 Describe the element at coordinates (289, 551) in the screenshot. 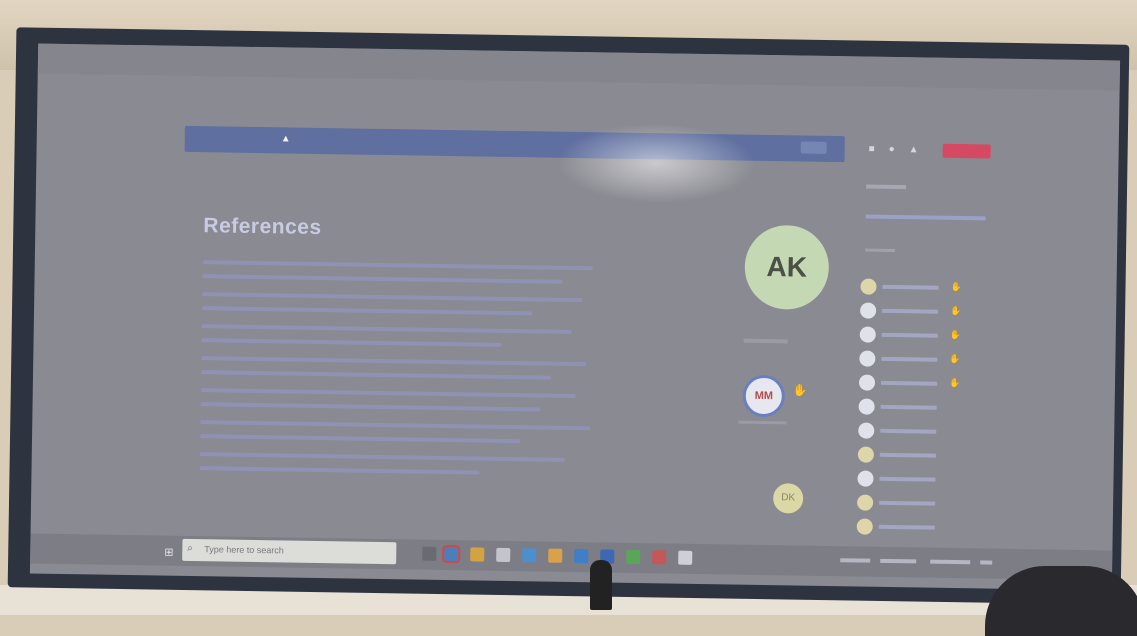

I see `search-input: ⌕ Type here to search` at that location.